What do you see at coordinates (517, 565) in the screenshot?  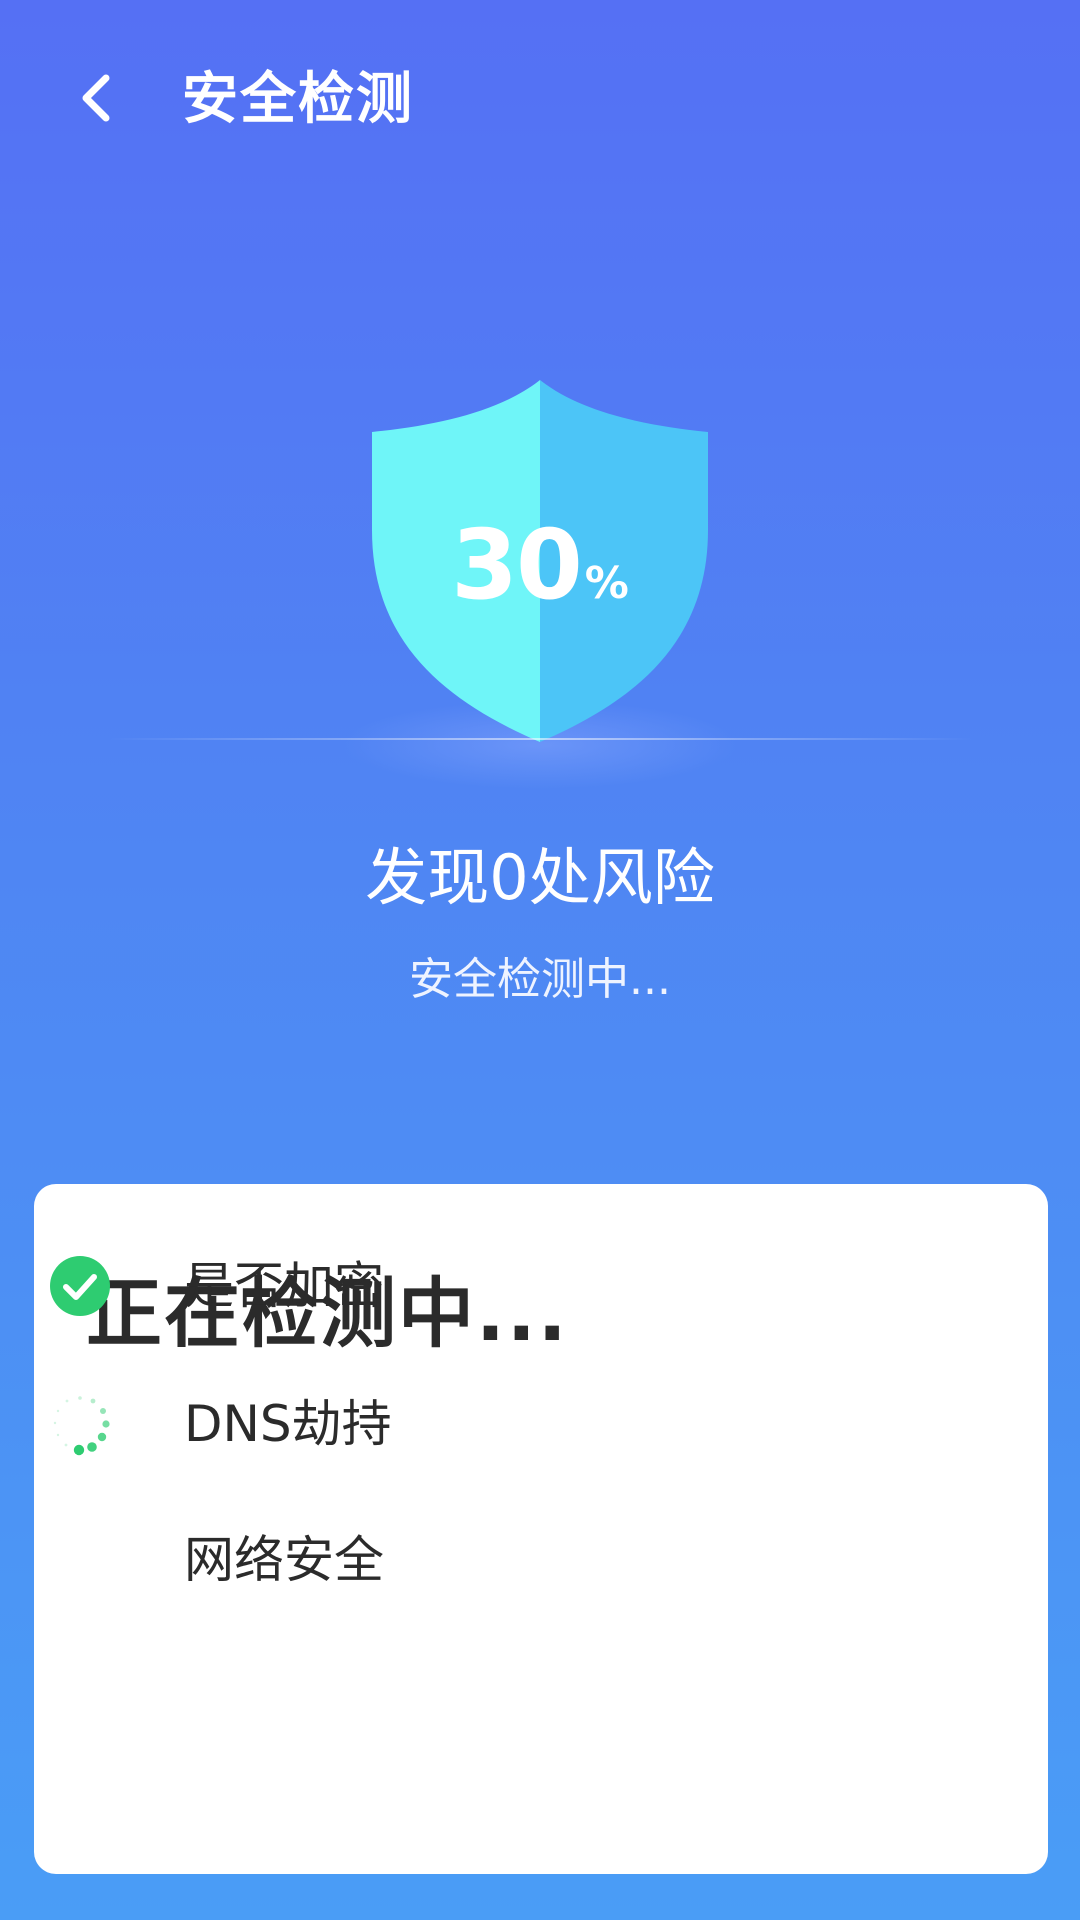 I see `progress-value: 30` at bounding box center [517, 565].